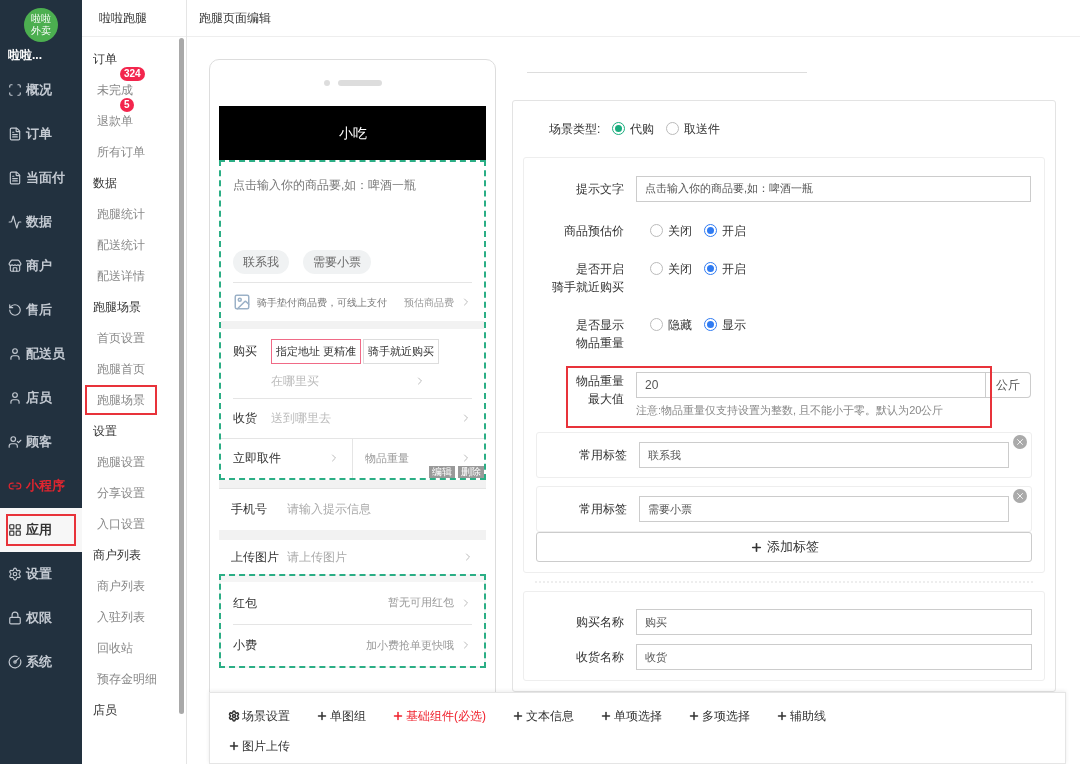 This screenshot has width=1080, height=764. Describe the element at coordinates (352, 206) in the screenshot. I see `textarea-placeholder: 点击输入你的商品要,如：啤酒一瓶` at that location.